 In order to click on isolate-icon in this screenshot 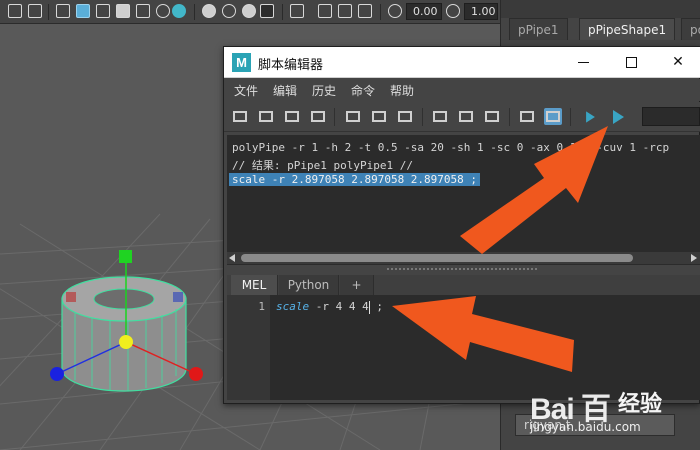, I will do `click(267, 11)`.